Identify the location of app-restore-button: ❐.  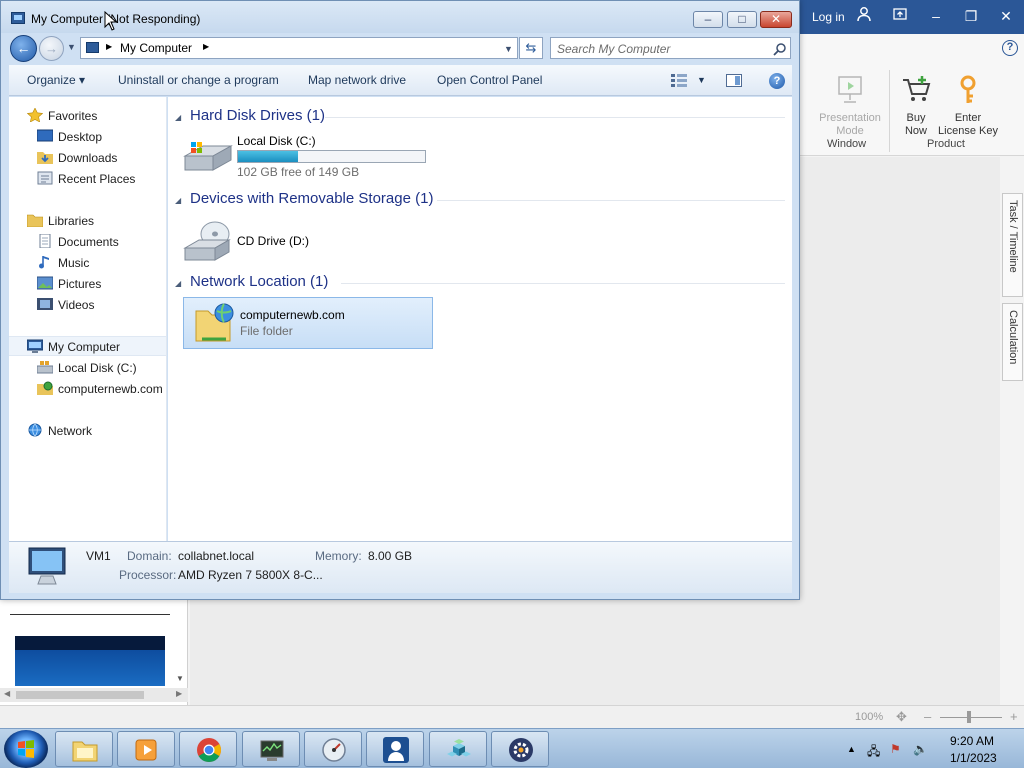
(971, 16).